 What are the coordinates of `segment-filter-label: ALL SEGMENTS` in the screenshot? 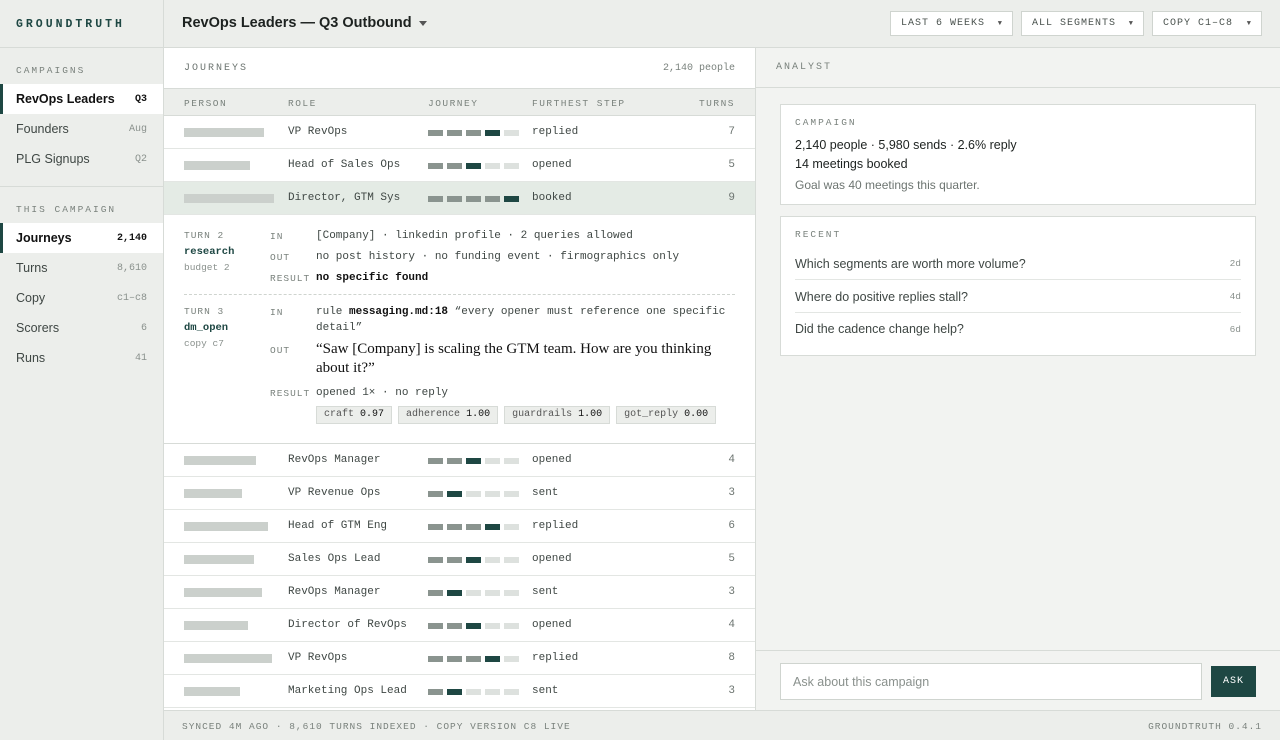 It's located at (1074, 23).